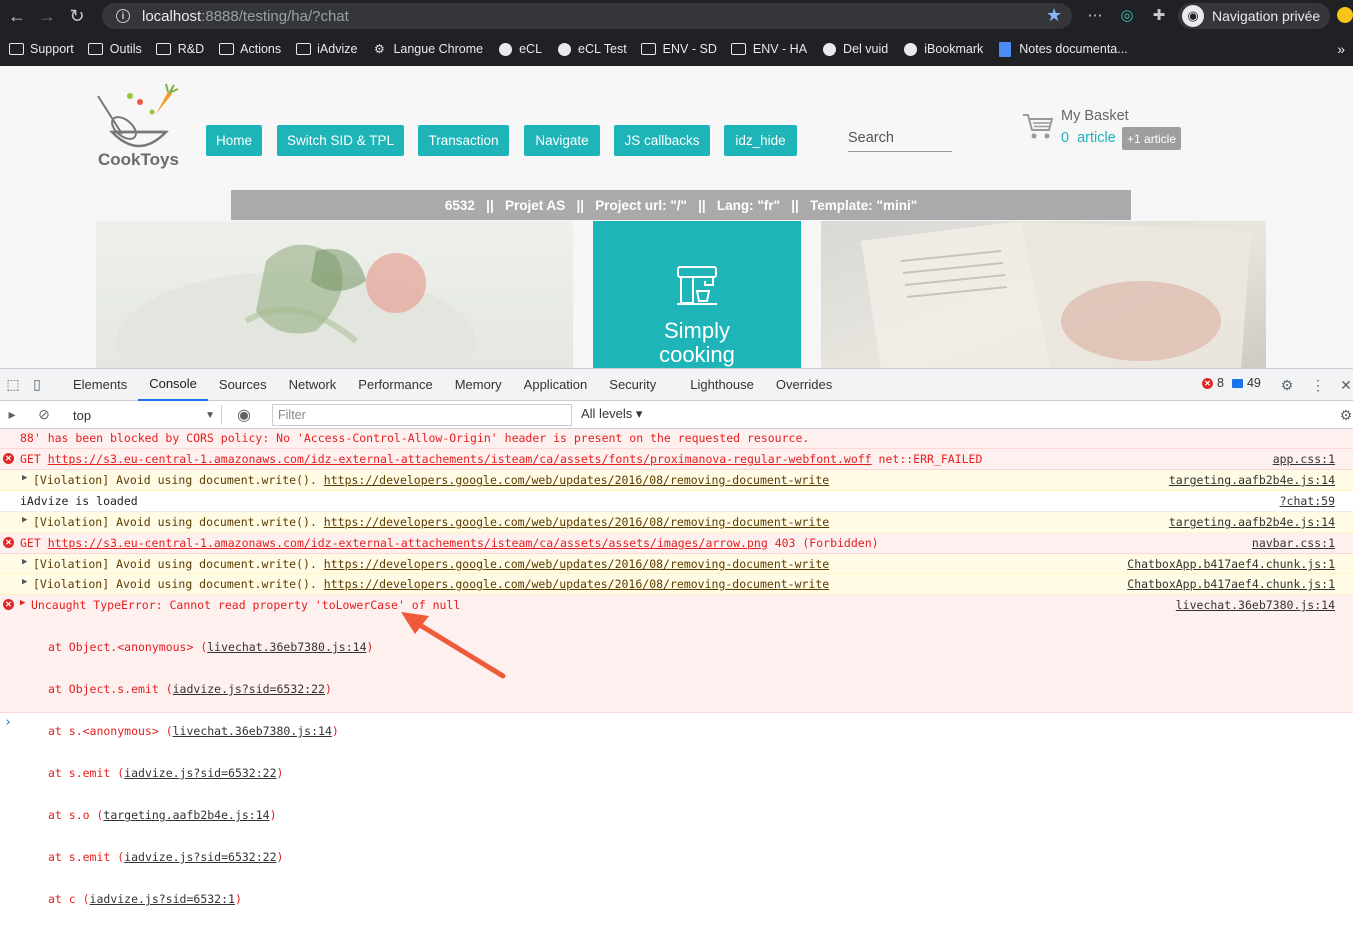 The height and width of the screenshot is (934, 1353). Describe the element at coordinates (1307, 501) in the screenshot. I see `source-link: ?chat:59` at that location.